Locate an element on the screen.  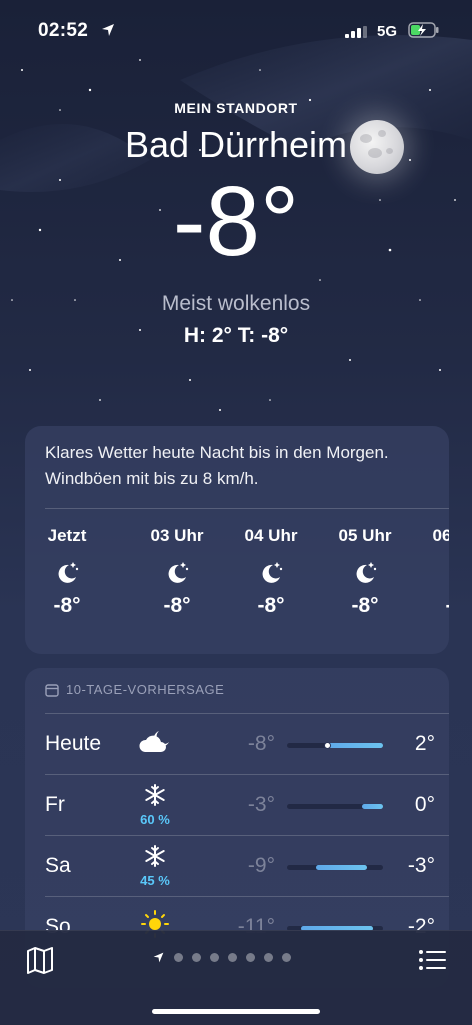
current-temperature: -8° is located at coordinates (236, 221).